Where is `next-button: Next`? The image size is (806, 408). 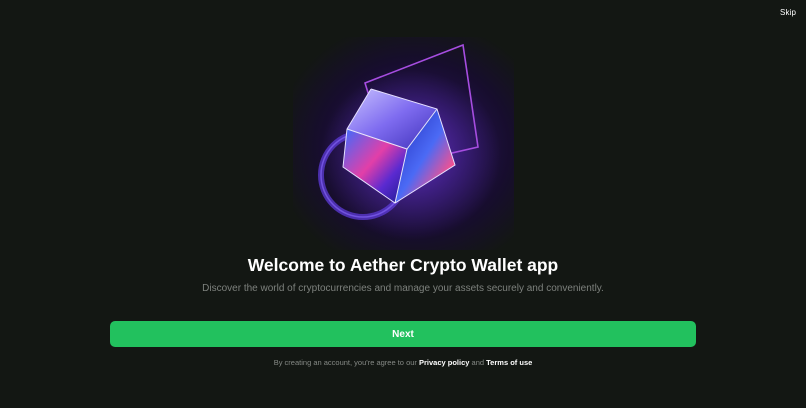 next-button: Next is located at coordinates (403, 334).